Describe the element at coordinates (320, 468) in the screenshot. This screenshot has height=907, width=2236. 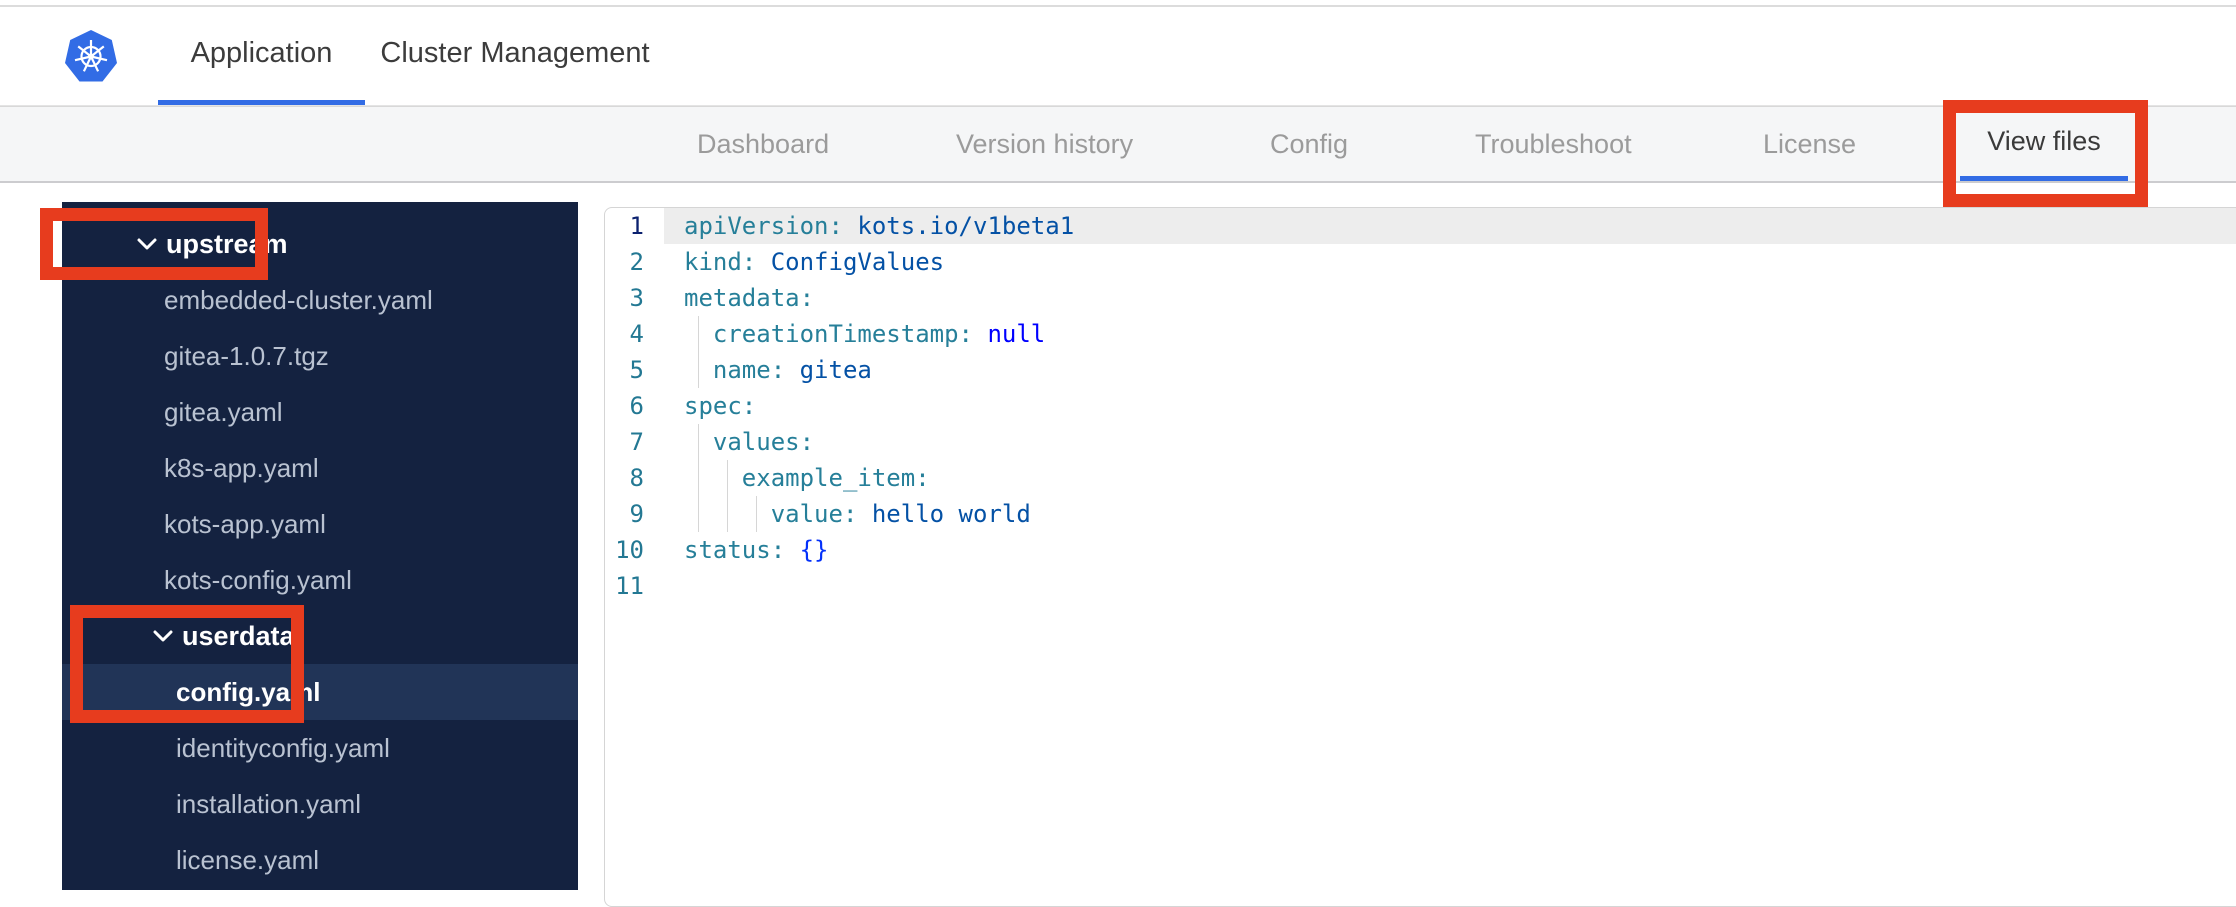
I see `tree-file-k8s-app.yaml: k8s-app.yaml` at that location.